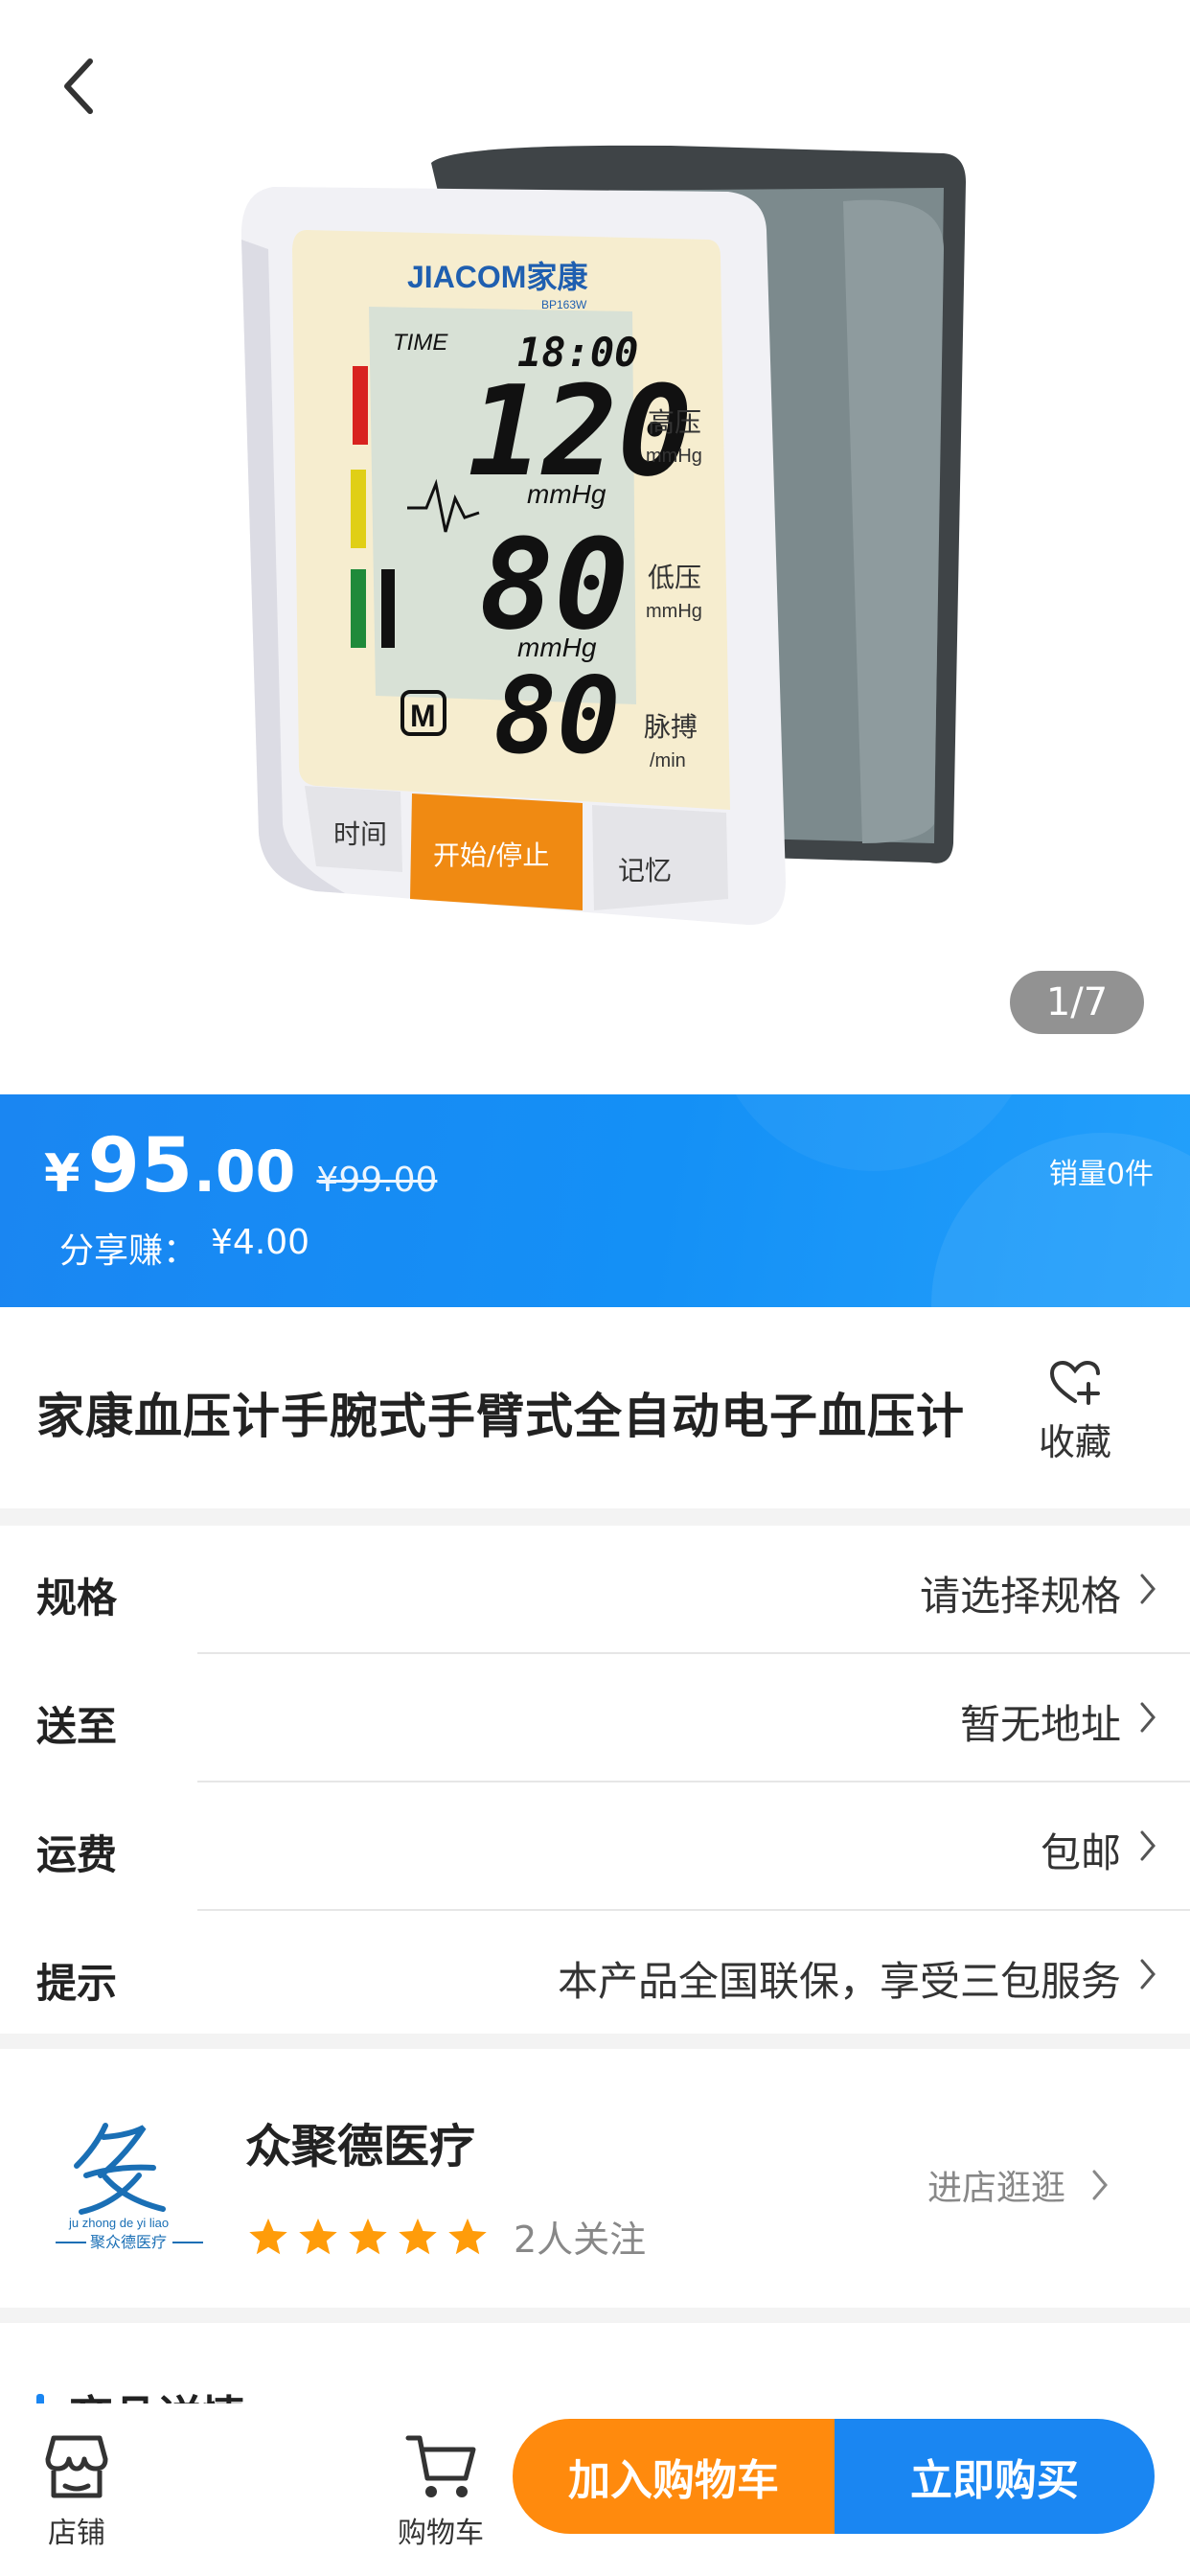 This screenshot has width=1190, height=2576. I want to click on device-unit-pulse: /min, so click(668, 760).